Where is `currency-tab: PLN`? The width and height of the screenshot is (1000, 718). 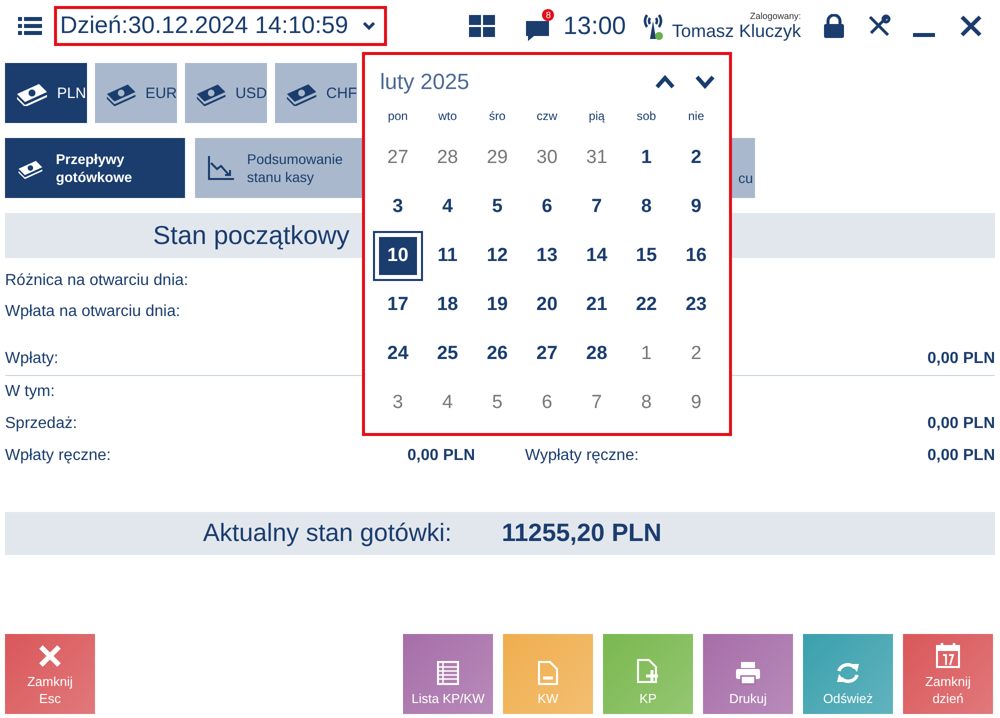
currency-tab: PLN is located at coordinates (46, 93).